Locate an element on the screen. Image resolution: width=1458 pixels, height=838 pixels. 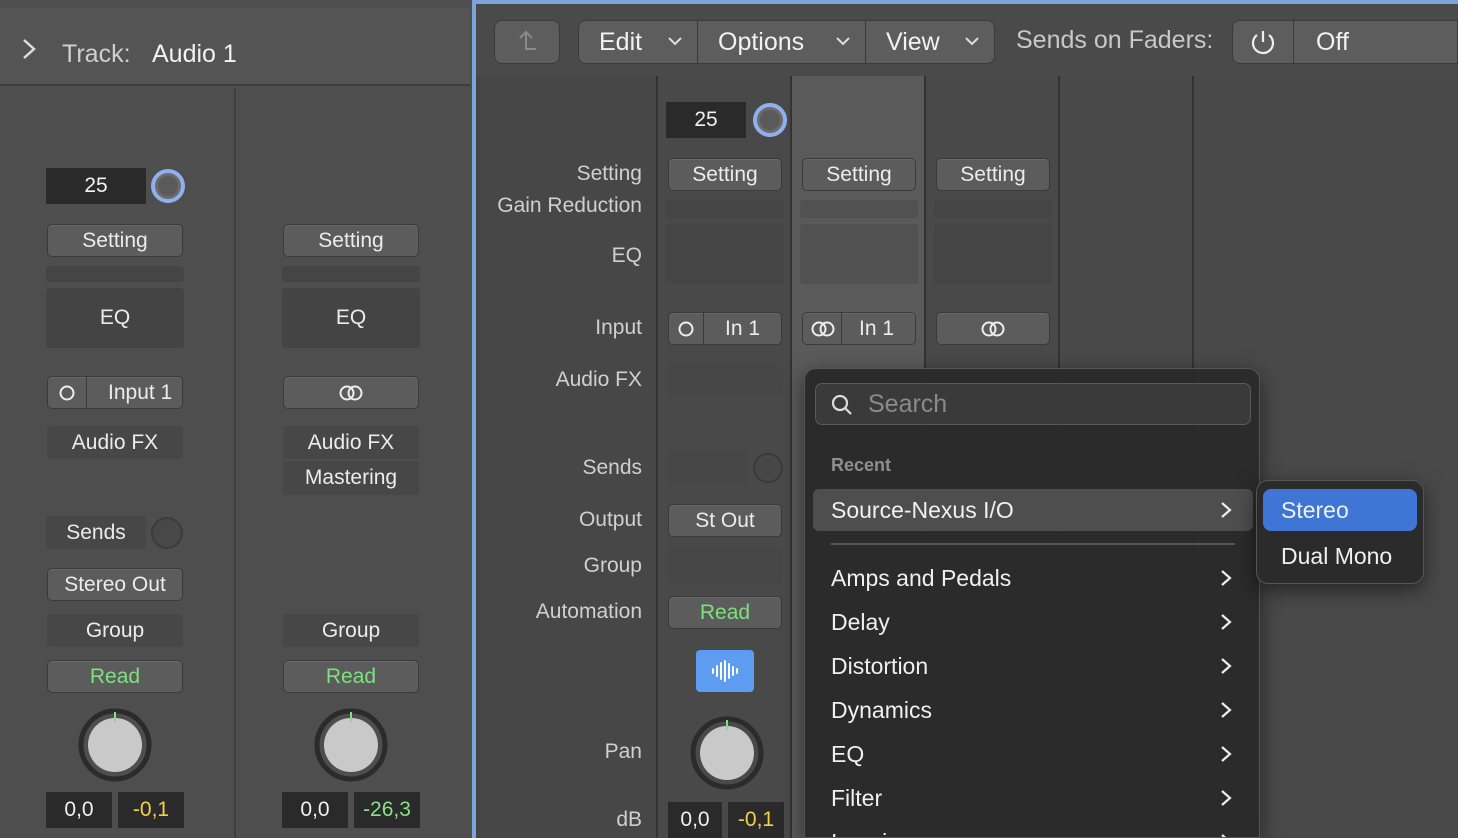
mastering-plugin-slot: Mastering is located at coordinates (351, 478).